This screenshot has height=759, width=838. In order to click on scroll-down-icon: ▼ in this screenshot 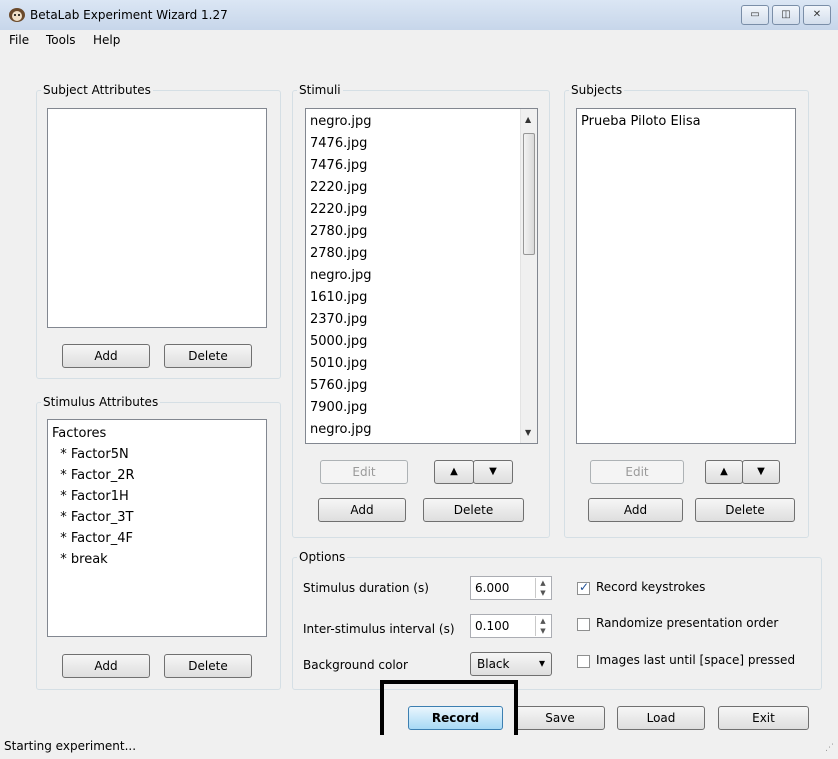, I will do `click(528, 432)`.